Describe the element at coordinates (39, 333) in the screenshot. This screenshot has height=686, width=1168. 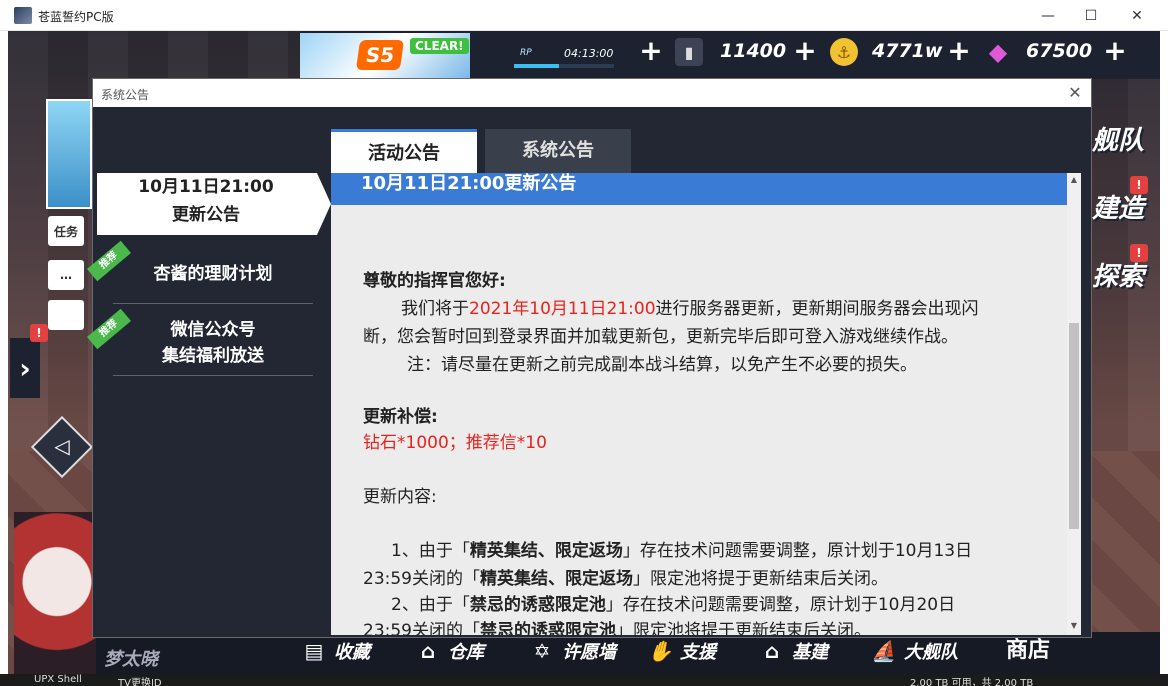
I see `left-alert-badge: !` at that location.